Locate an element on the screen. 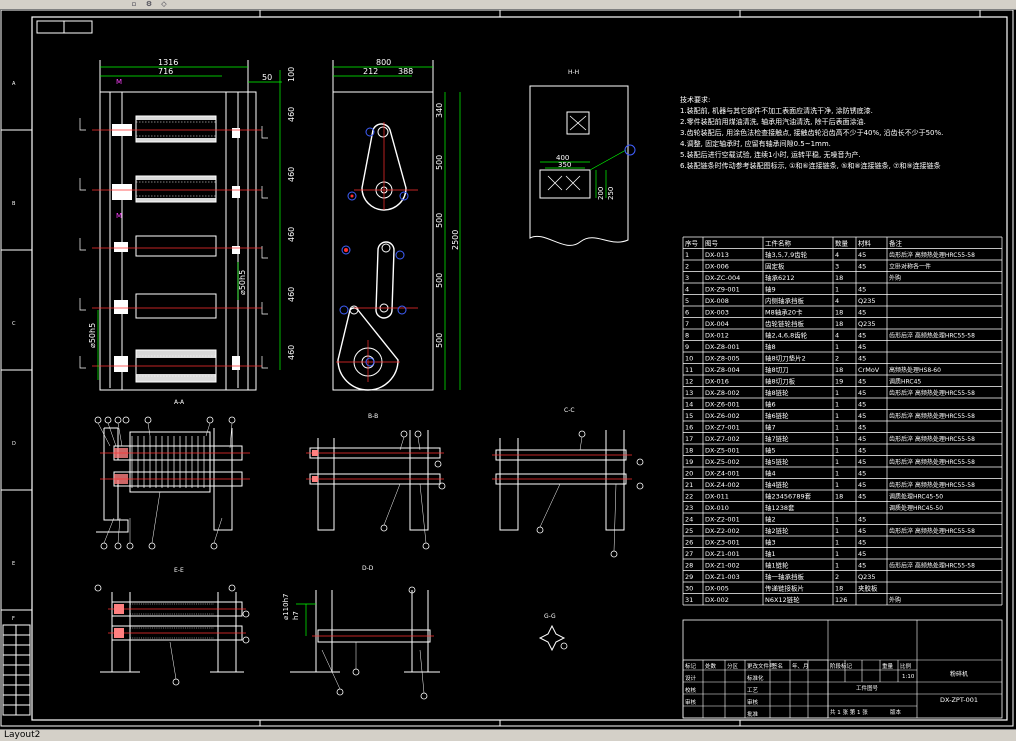 The image size is (1016, 741). bom-cell: DX-003 is located at coordinates (717, 313).